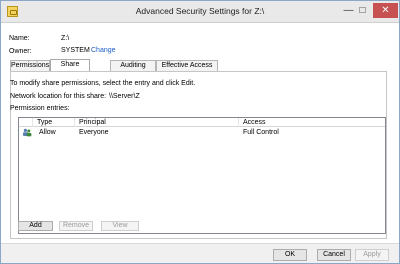 The width and height of the screenshot is (400, 264). I want to click on column-header-access: Access, so click(312, 122).